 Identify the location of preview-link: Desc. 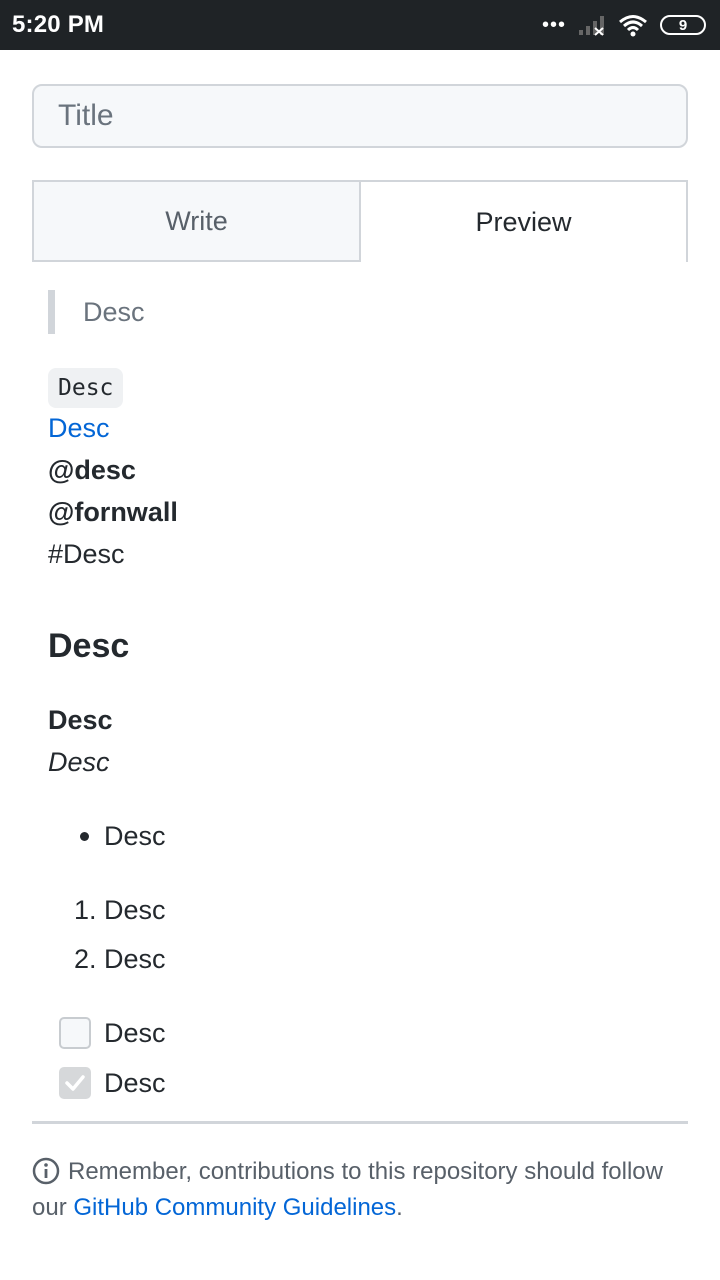
(79, 428).